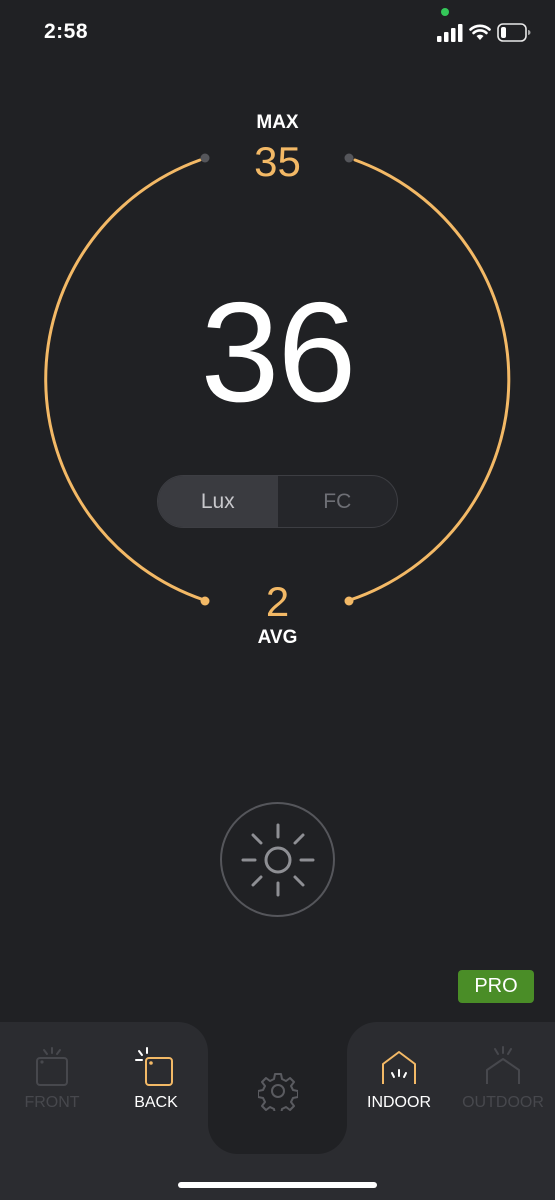 The height and width of the screenshot is (1200, 555). I want to click on tab-back: BACK, so click(156, 1086).